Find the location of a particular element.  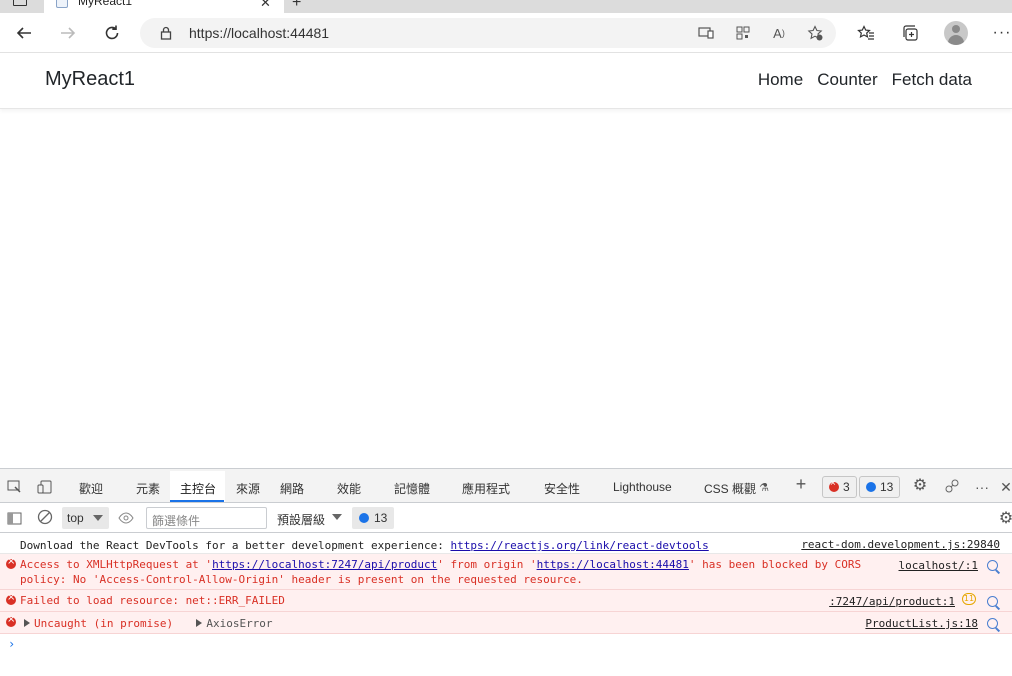

inspect-element-icon is located at coordinates (14, 487).